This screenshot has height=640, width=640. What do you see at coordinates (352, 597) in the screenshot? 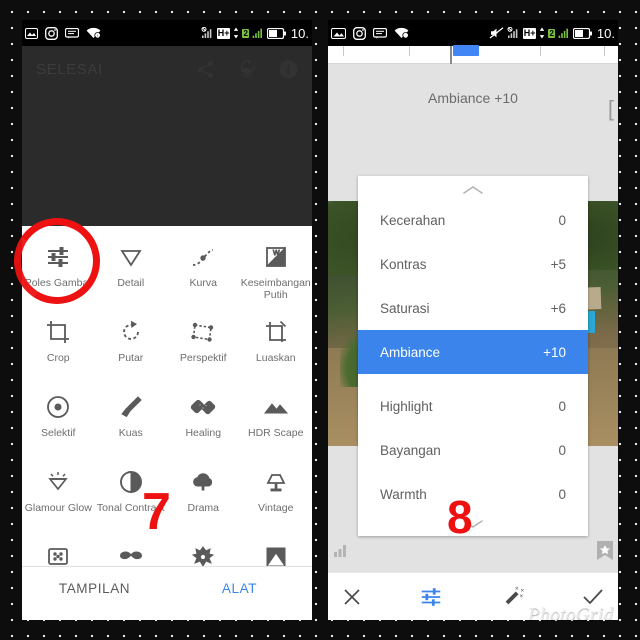
I see `close-x-icon` at bounding box center [352, 597].